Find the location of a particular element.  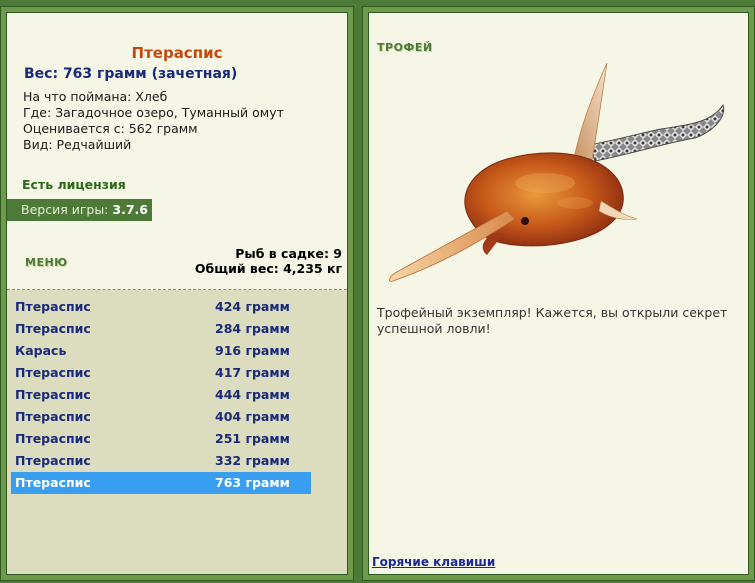

fish-rarity: Вид: Редчайший is located at coordinates (77, 144).